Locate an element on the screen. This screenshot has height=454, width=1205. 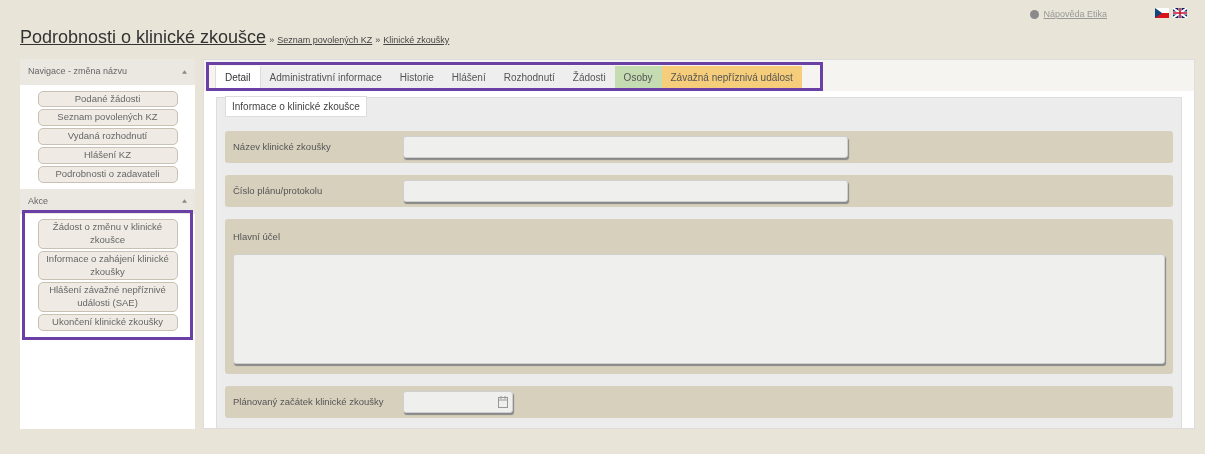
uk-flag-icon is located at coordinates (1180, 13).